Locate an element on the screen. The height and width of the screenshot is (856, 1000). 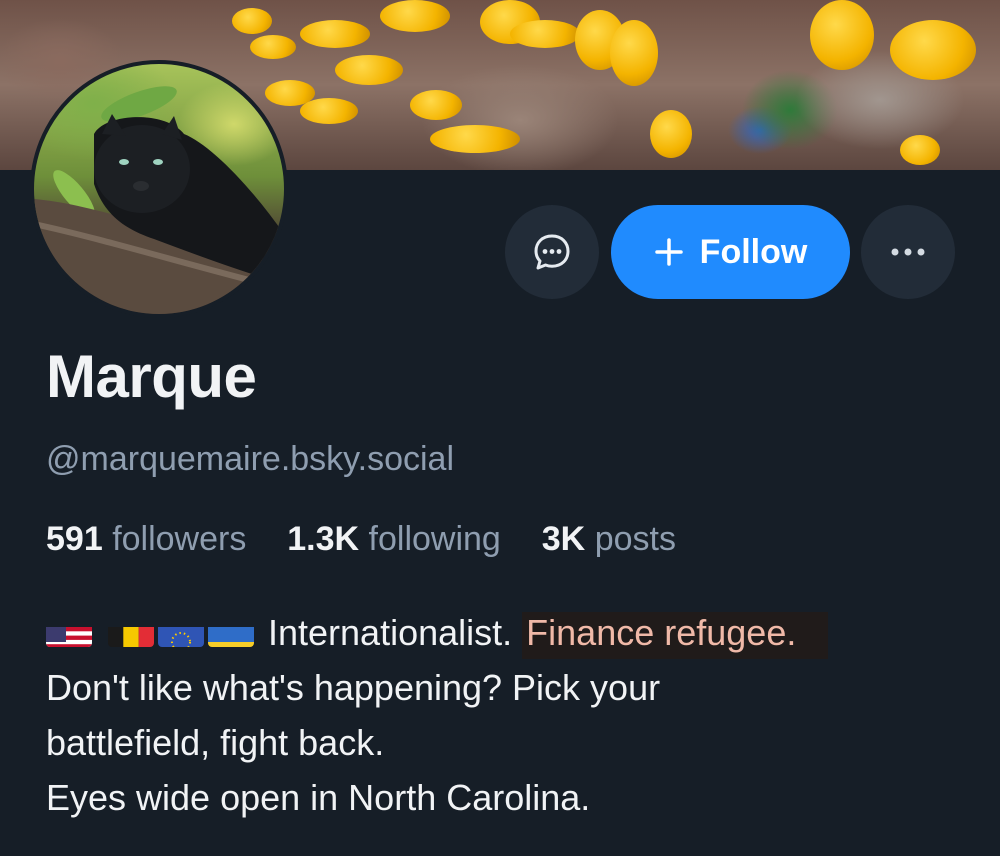
followers-count: 591 is located at coordinates (74, 539).